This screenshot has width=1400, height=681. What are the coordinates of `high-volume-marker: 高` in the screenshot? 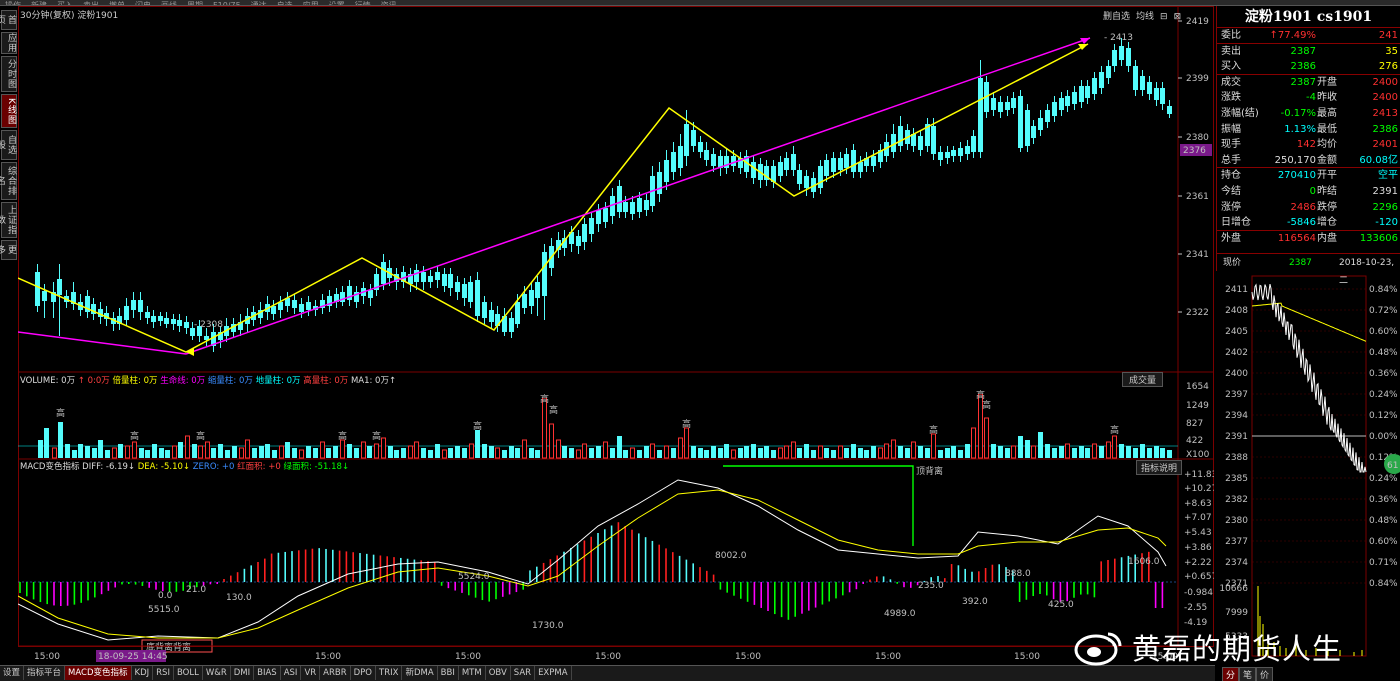 It's located at (986, 405).